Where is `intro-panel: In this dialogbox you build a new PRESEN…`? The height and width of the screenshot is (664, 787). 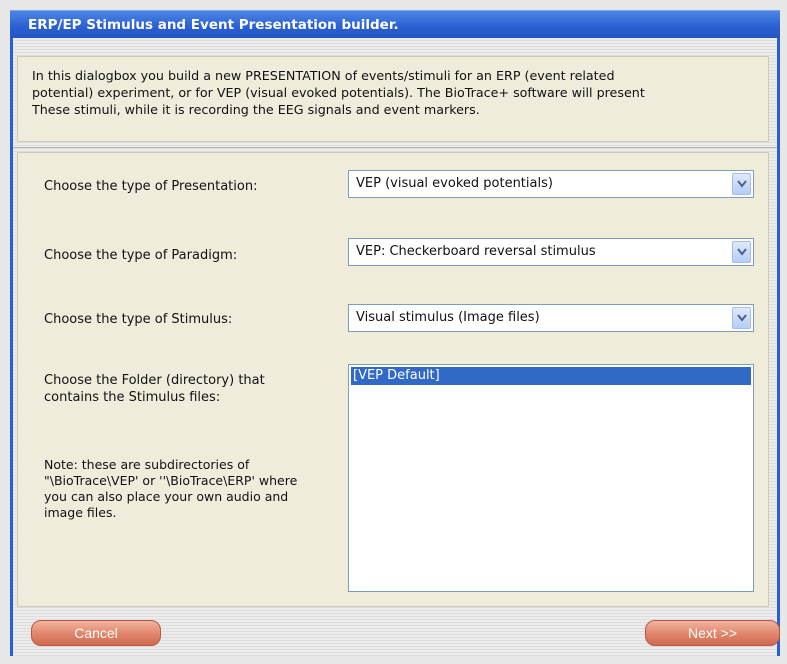 intro-panel: In this dialogbox you build a new PRESEN… is located at coordinates (393, 99).